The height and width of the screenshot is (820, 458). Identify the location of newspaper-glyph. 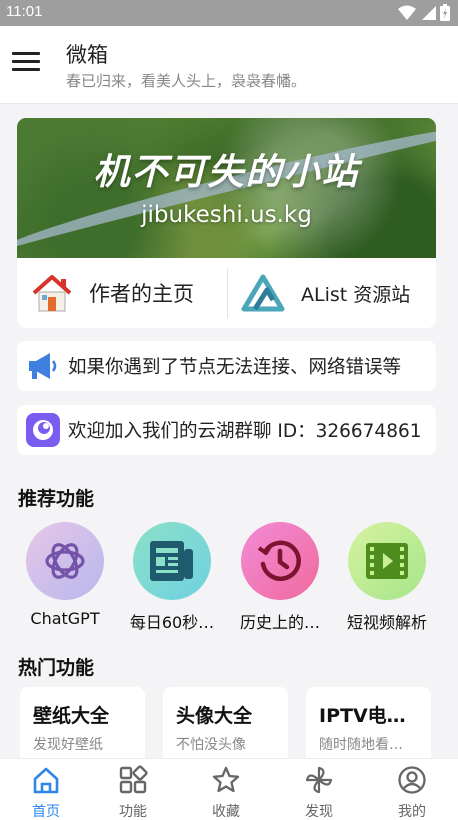
(171, 561).